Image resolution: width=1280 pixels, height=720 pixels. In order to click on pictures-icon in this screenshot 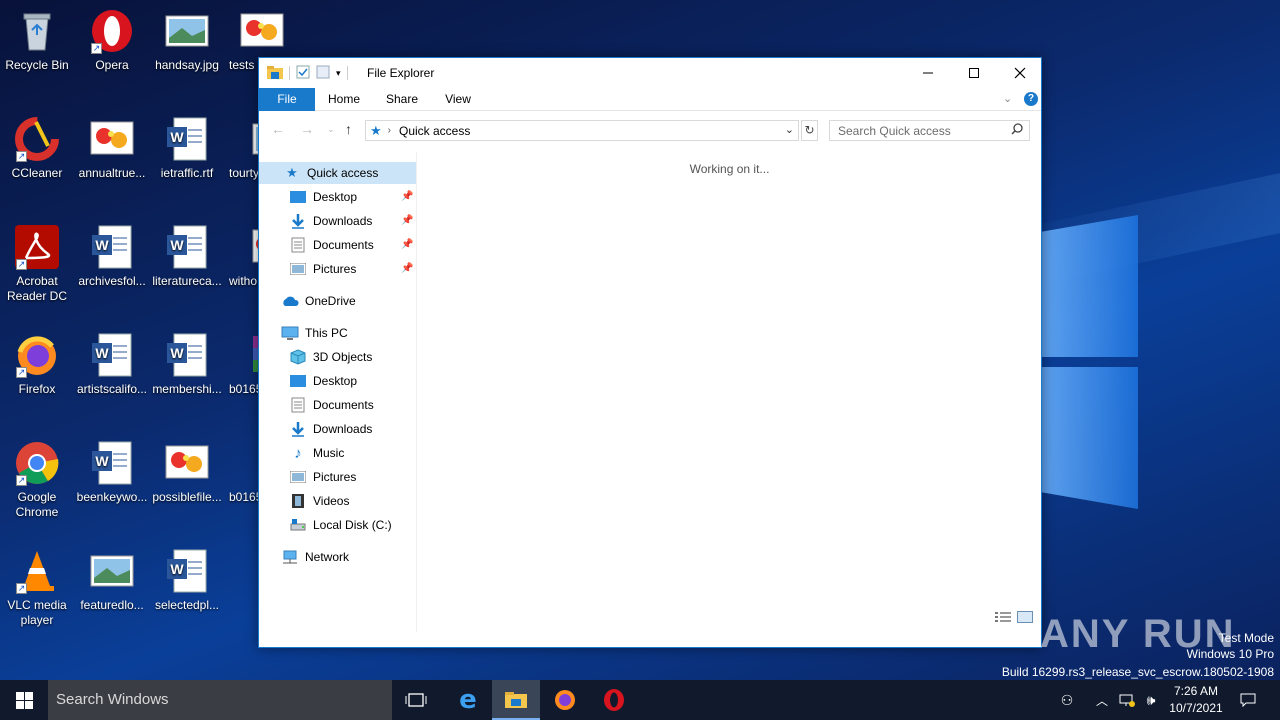, I will do `click(298, 269)`.